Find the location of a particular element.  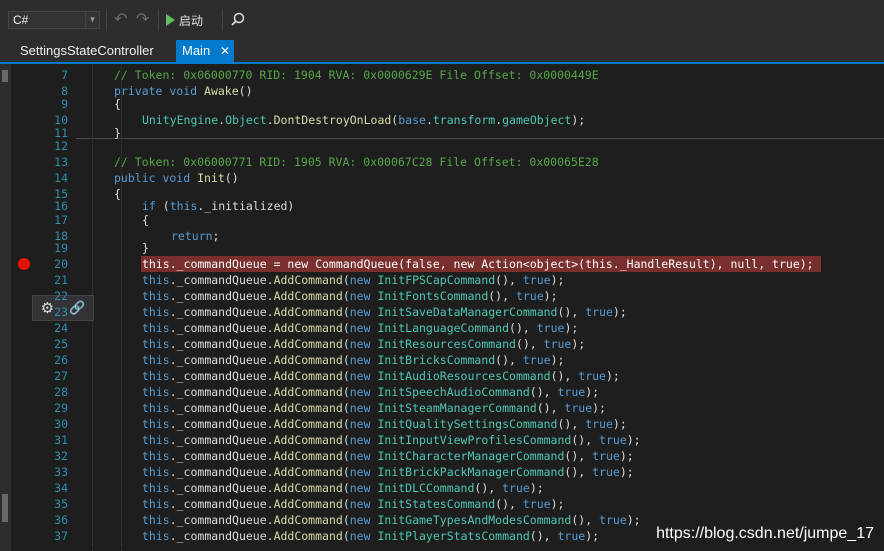

scroll-marker is located at coordinates (5, 508).